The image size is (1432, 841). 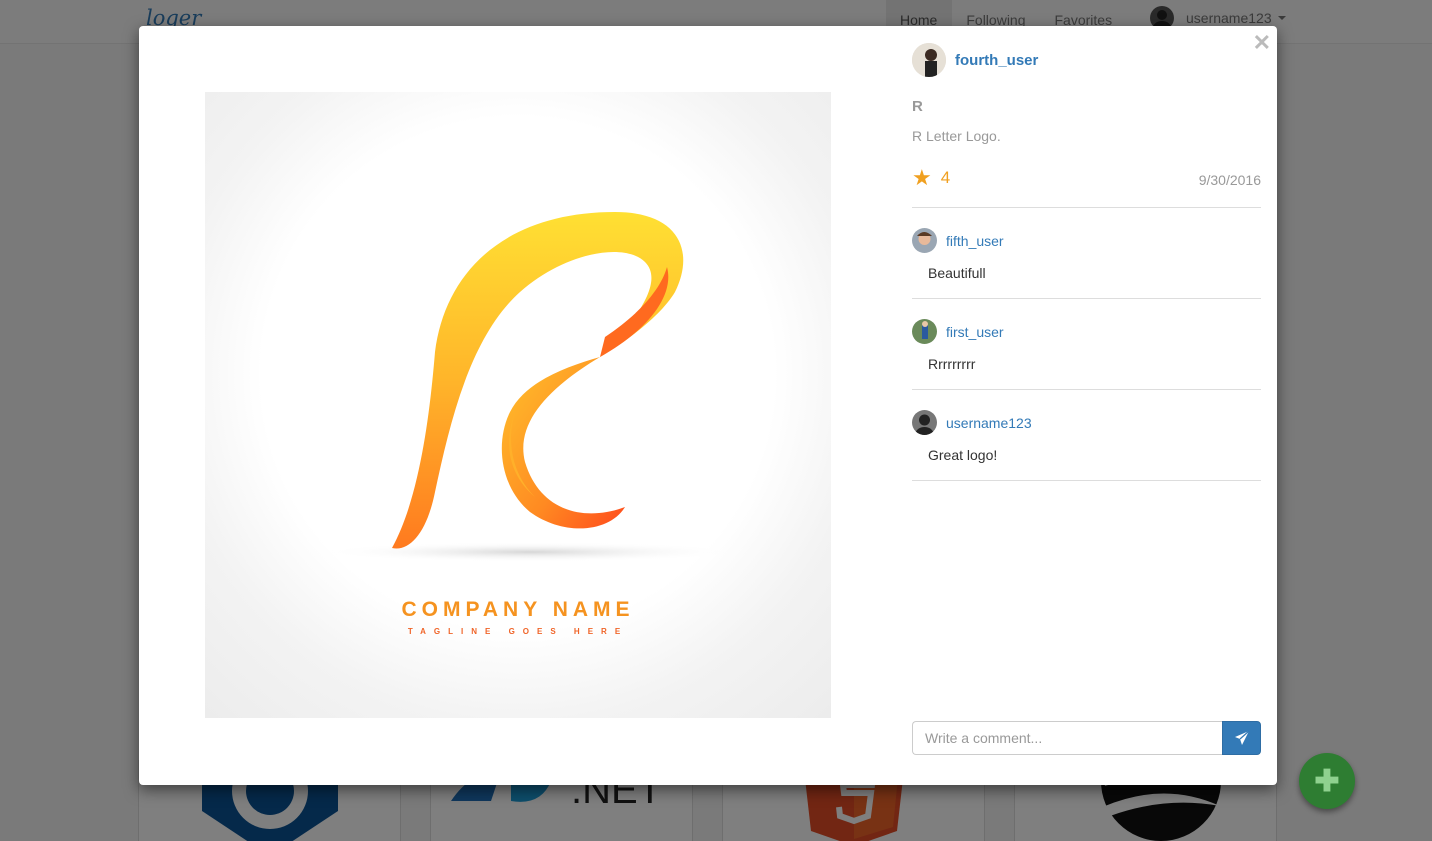 I want to click on rating-count: 4, so click(x=945, y=177).